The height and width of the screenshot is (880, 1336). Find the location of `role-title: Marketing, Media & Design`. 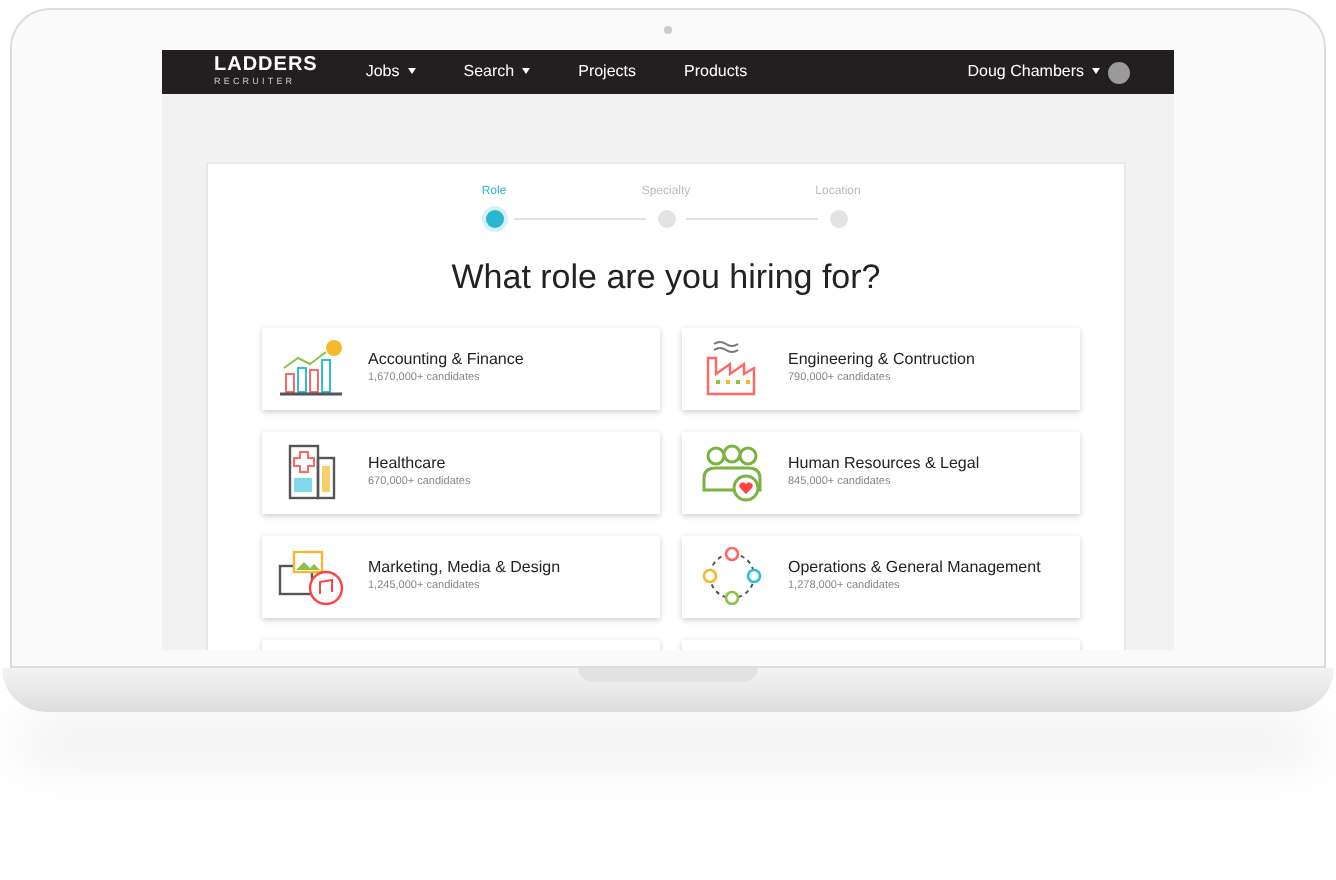

role-title: Marketing, Media & Design is located at coordinates (464, 567).